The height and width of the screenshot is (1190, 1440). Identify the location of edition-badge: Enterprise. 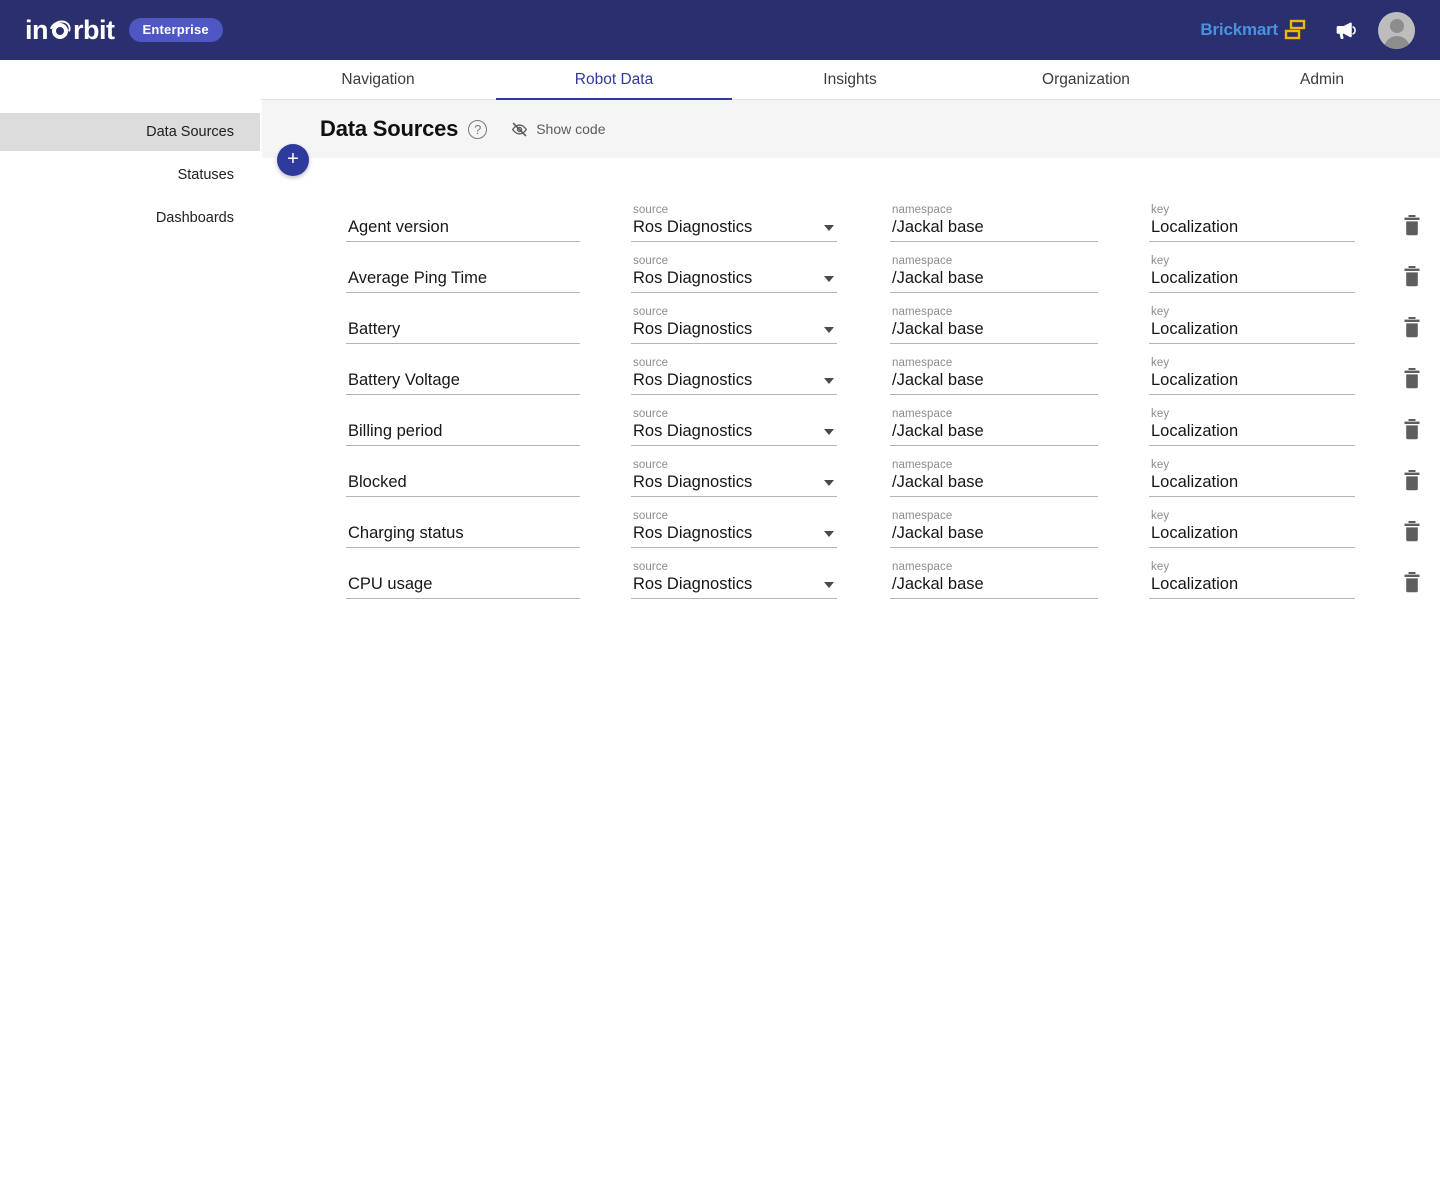
(175, 30).